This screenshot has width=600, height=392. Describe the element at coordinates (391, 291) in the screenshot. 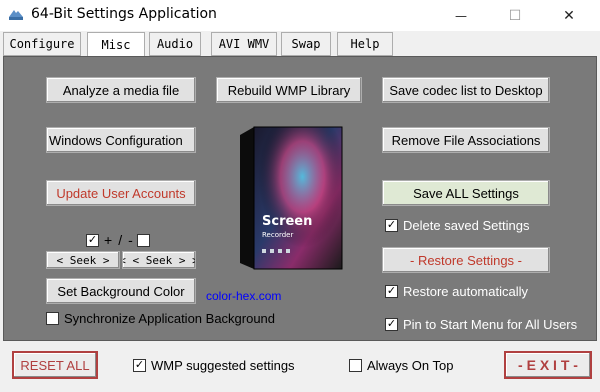

I see `restore-automatically-checkbox: ✓` at that location.